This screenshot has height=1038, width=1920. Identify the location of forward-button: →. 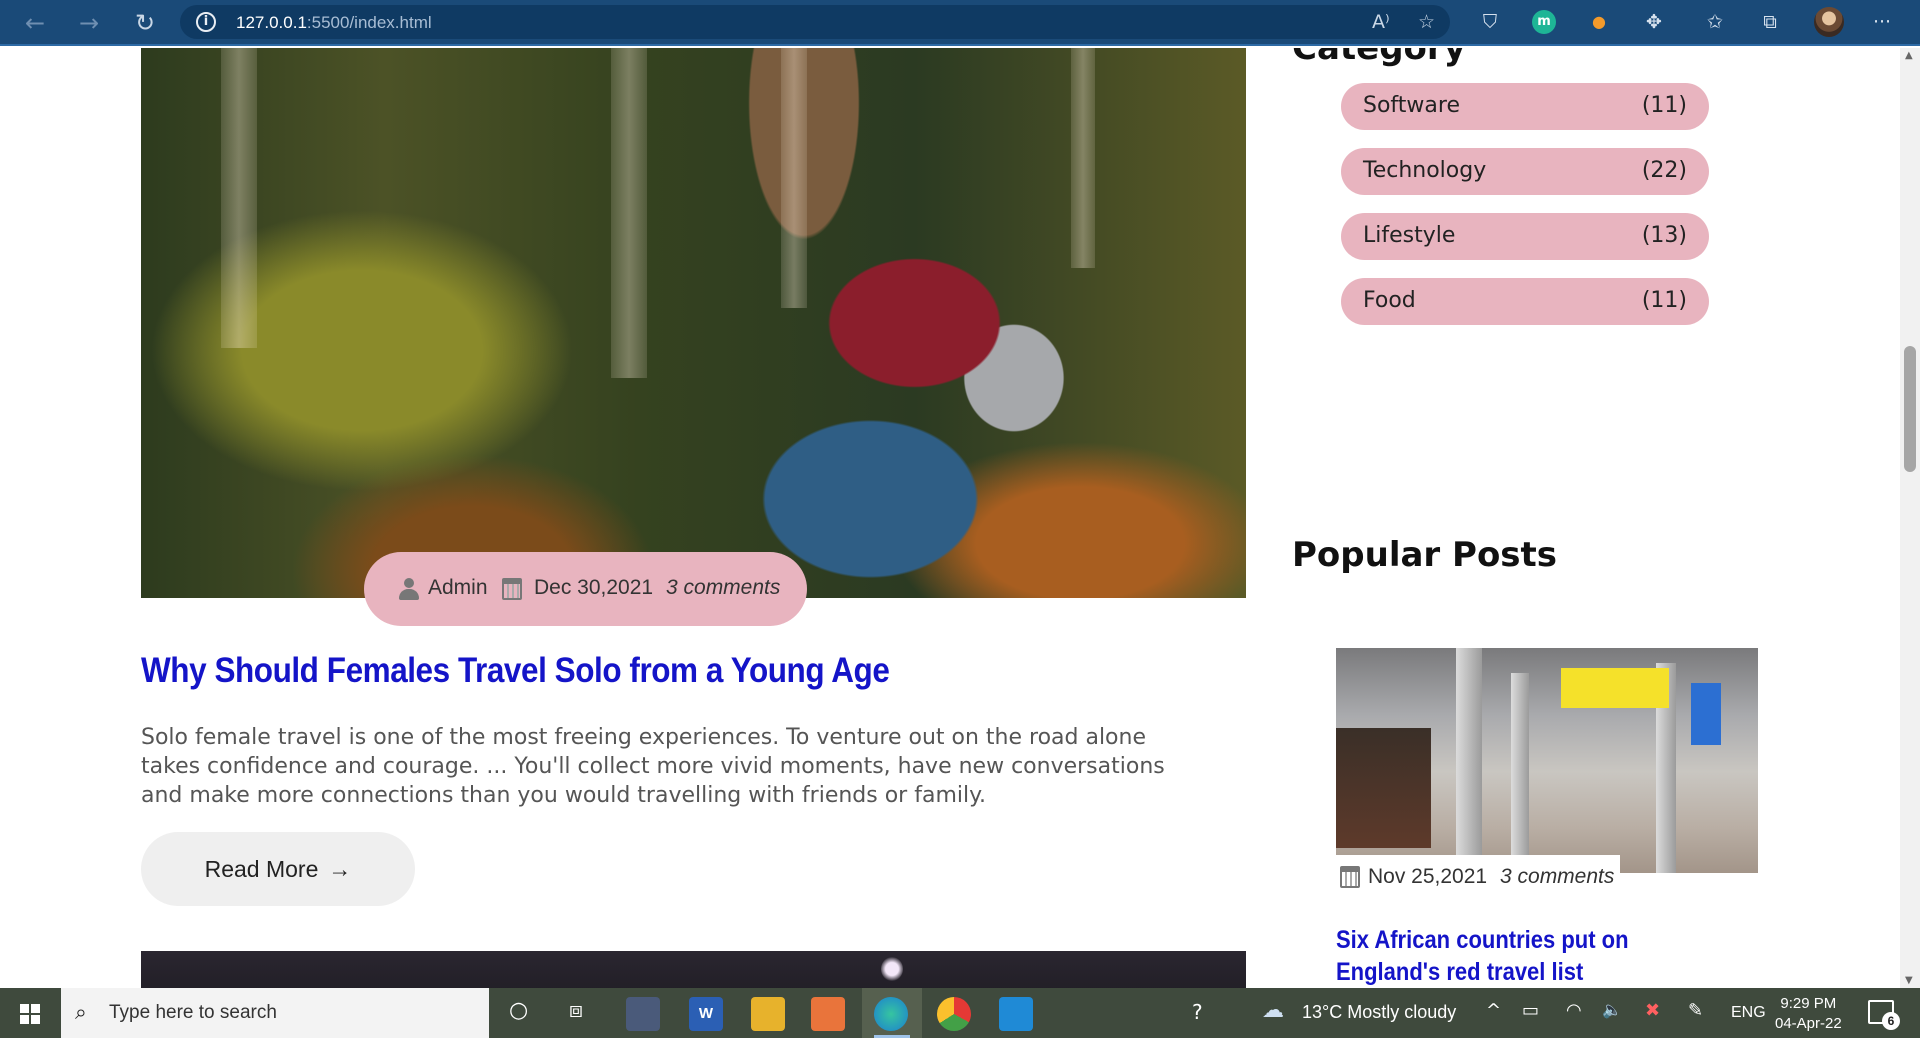
(89, 23).